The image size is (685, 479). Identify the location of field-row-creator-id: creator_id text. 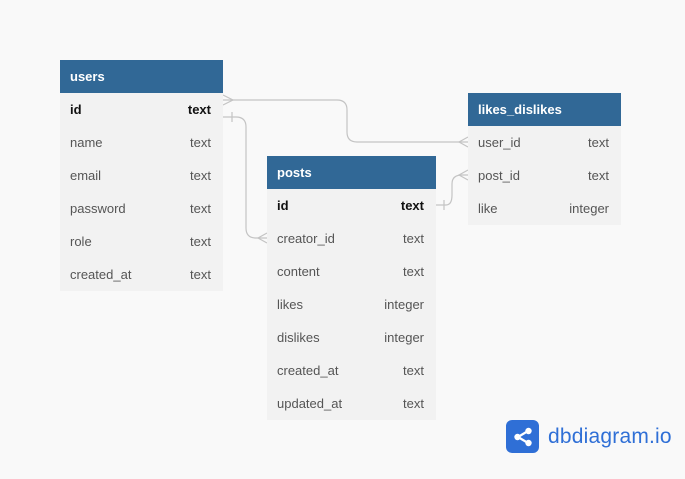
(351, 238).